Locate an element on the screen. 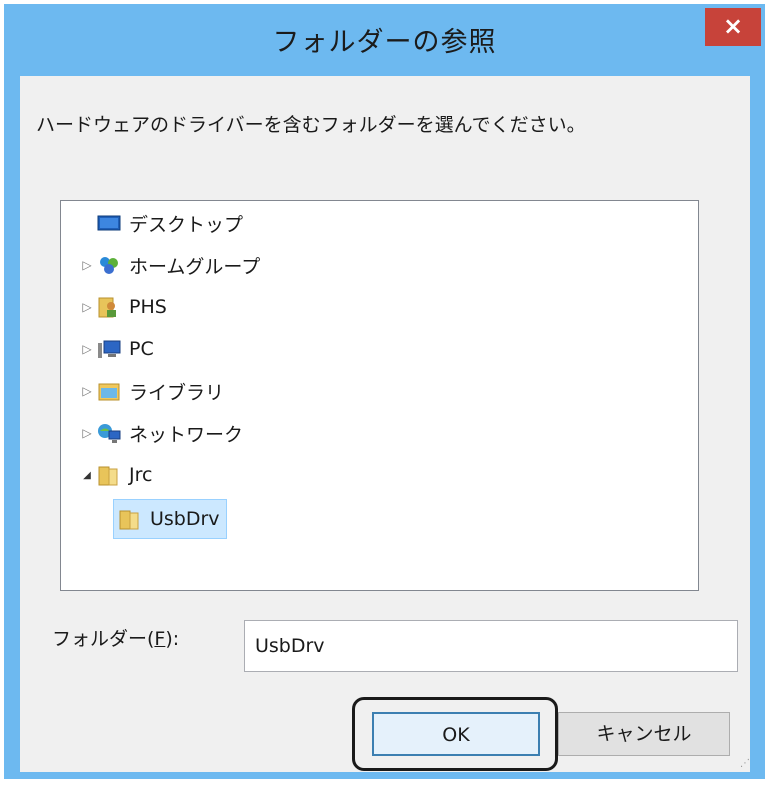 Image resolution: width=771 pixels, height=787 pixels. tree-item-jrc: ◢ Jrc is located at coordinates (115, 475).